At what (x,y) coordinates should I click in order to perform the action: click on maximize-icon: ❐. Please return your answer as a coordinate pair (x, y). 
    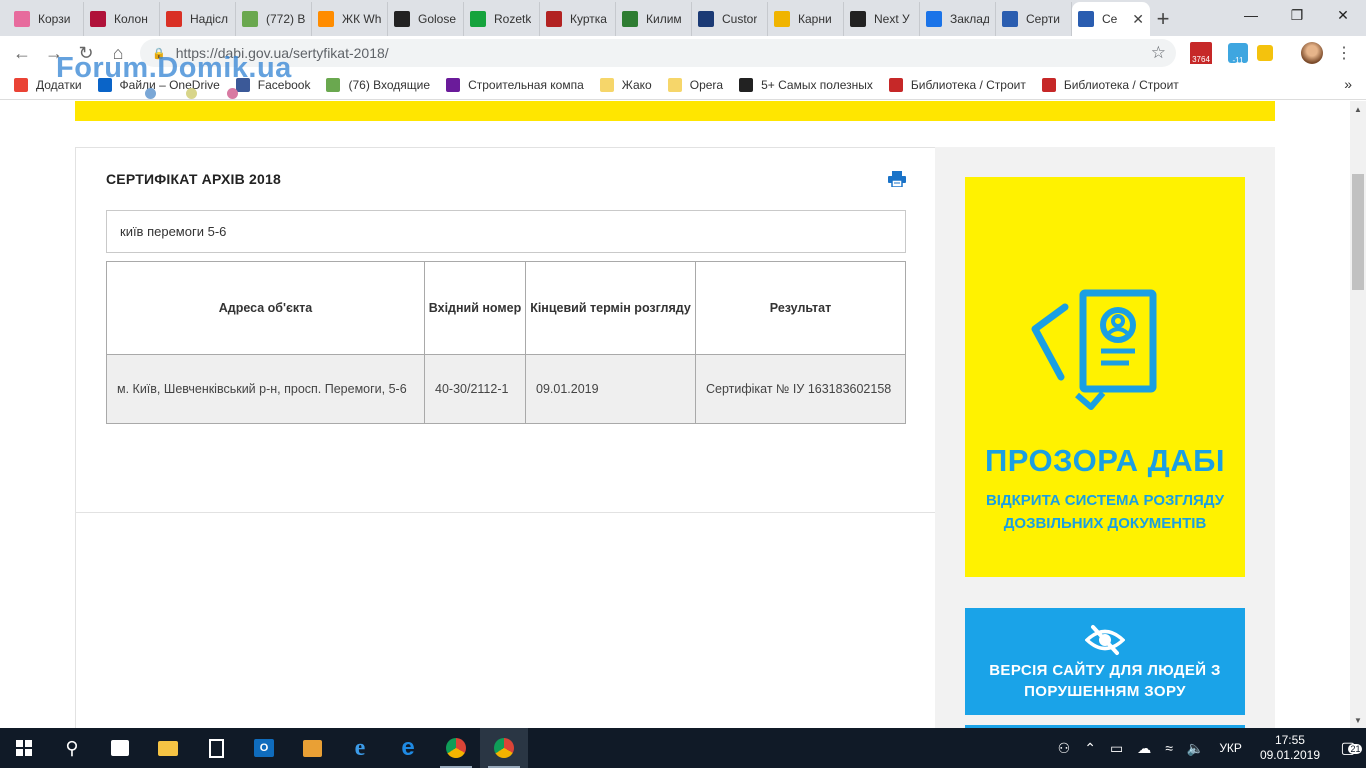
    Looking at the image, I should click on (1297, 15).